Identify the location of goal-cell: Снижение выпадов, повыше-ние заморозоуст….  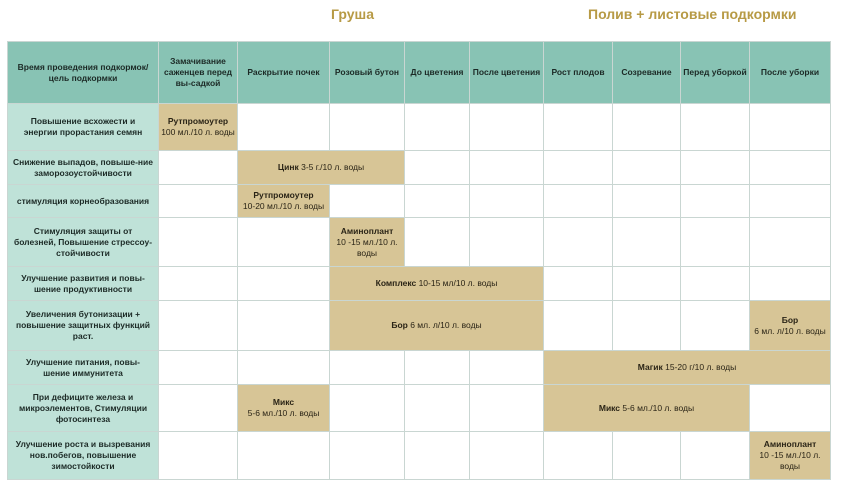
(83, 167).